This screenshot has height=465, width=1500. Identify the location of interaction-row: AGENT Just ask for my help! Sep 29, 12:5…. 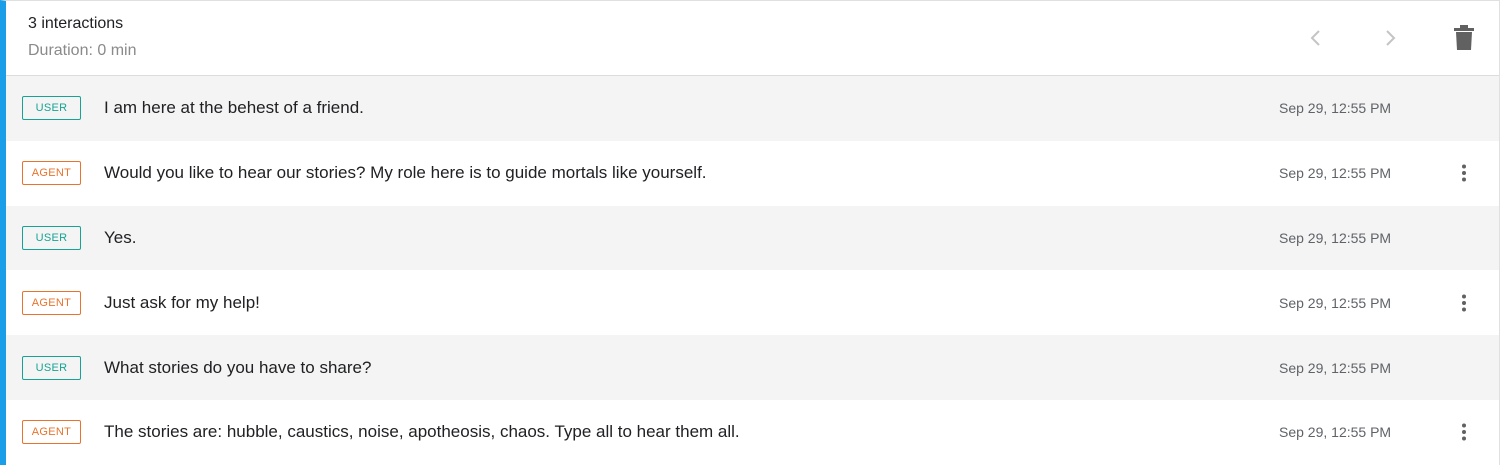
(752, 303).